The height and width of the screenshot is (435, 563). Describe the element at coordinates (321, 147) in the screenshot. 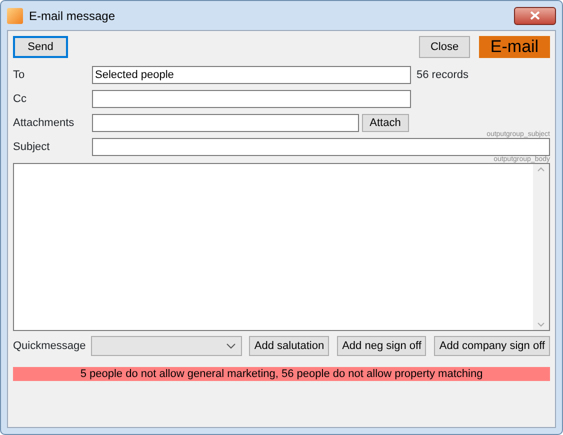

I see `subject-field` at that location.